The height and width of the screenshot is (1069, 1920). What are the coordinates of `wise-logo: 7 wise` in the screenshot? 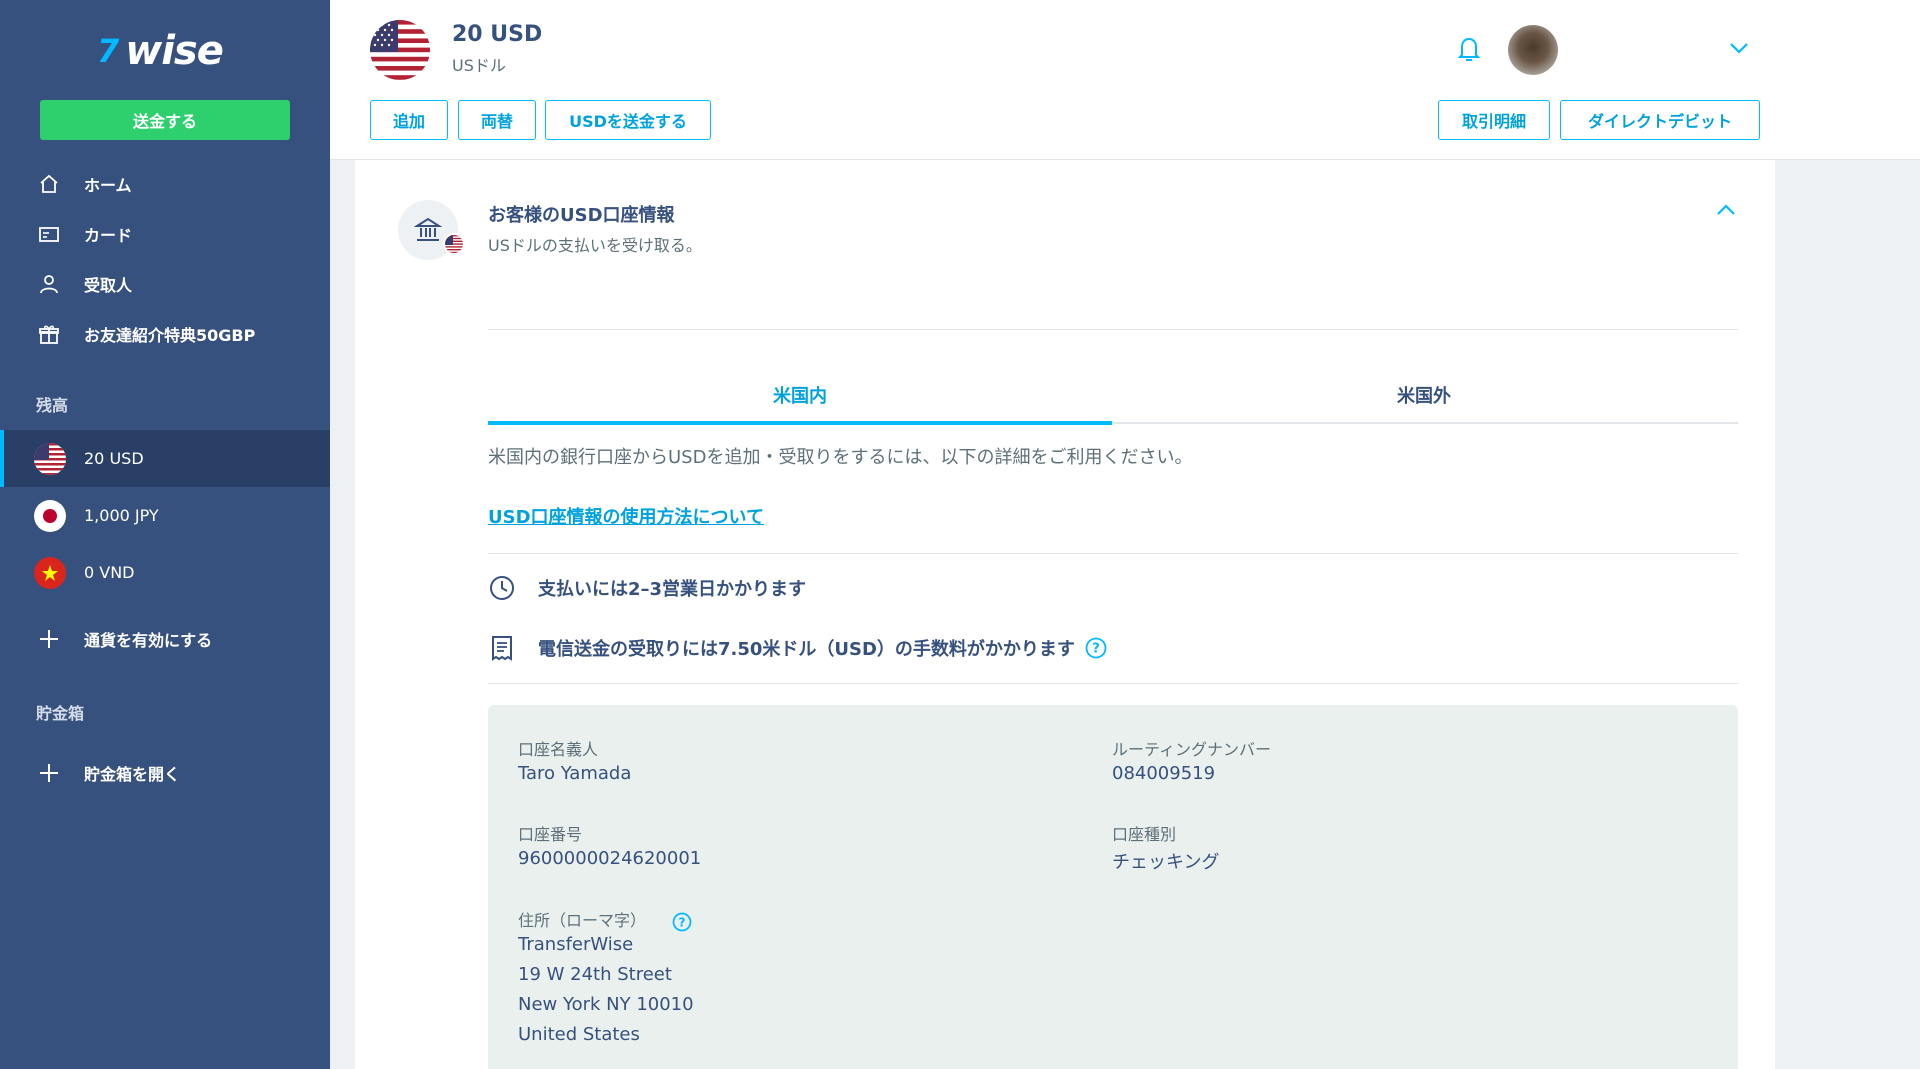 It's located at (160, 51).